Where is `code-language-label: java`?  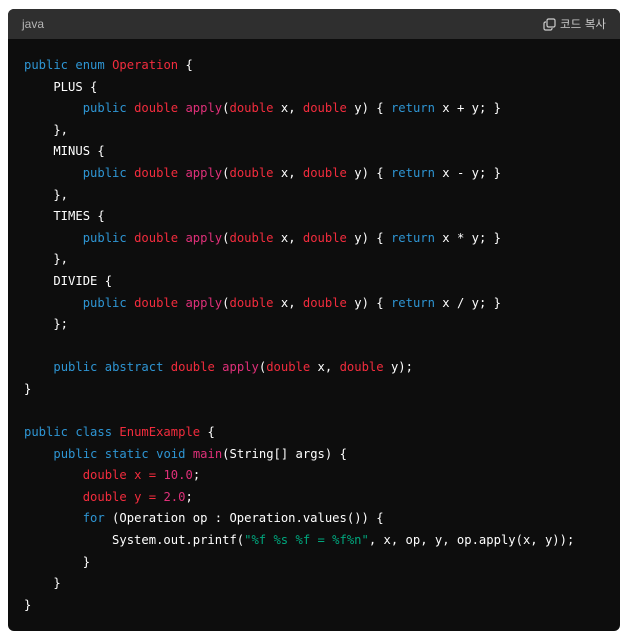 code-language-label: java is located at coordinates (33, 24).